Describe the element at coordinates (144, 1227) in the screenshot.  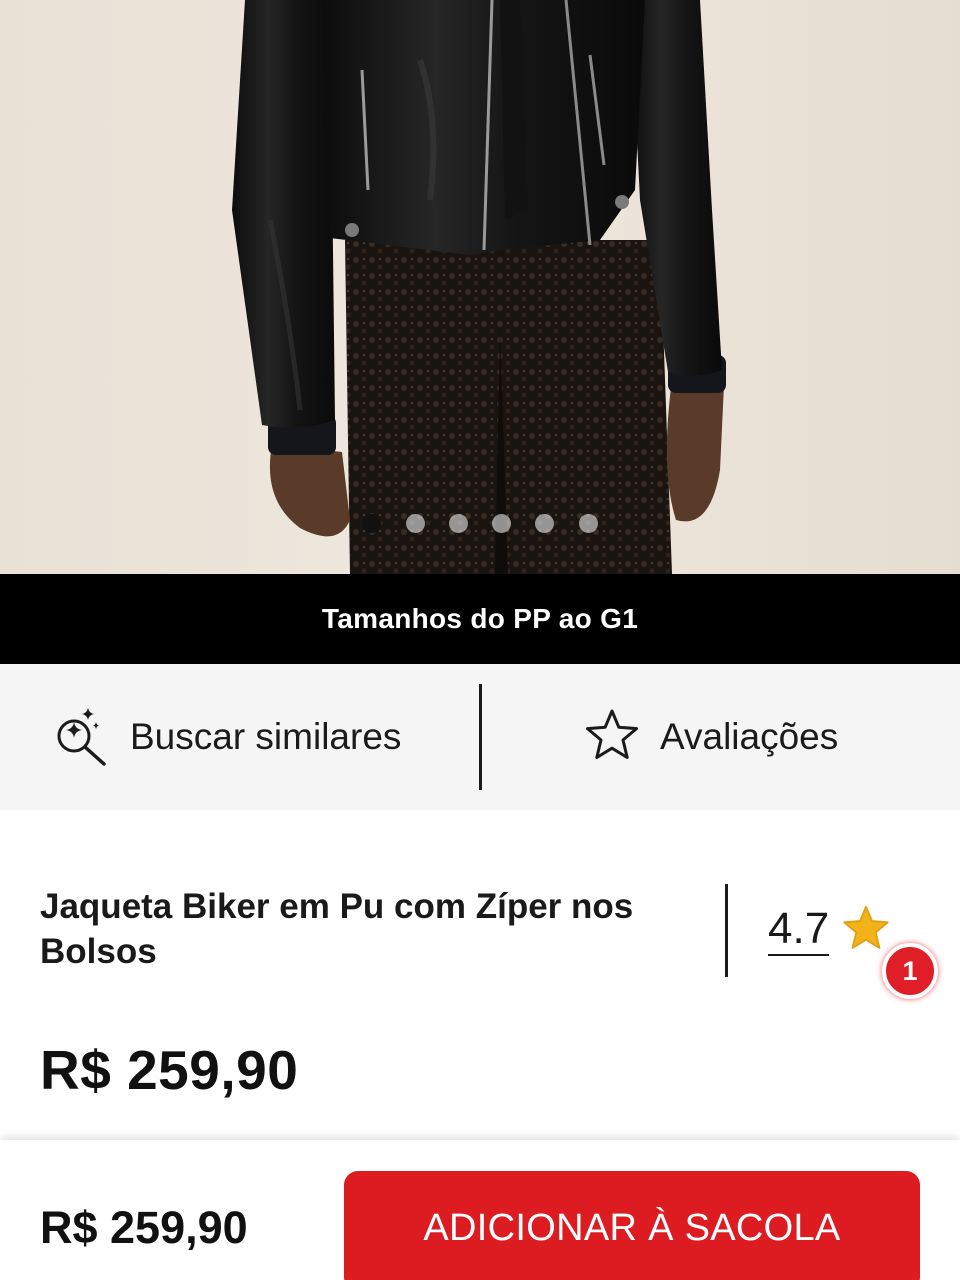
I see `bottom-price: R$ 259,90` at that location.